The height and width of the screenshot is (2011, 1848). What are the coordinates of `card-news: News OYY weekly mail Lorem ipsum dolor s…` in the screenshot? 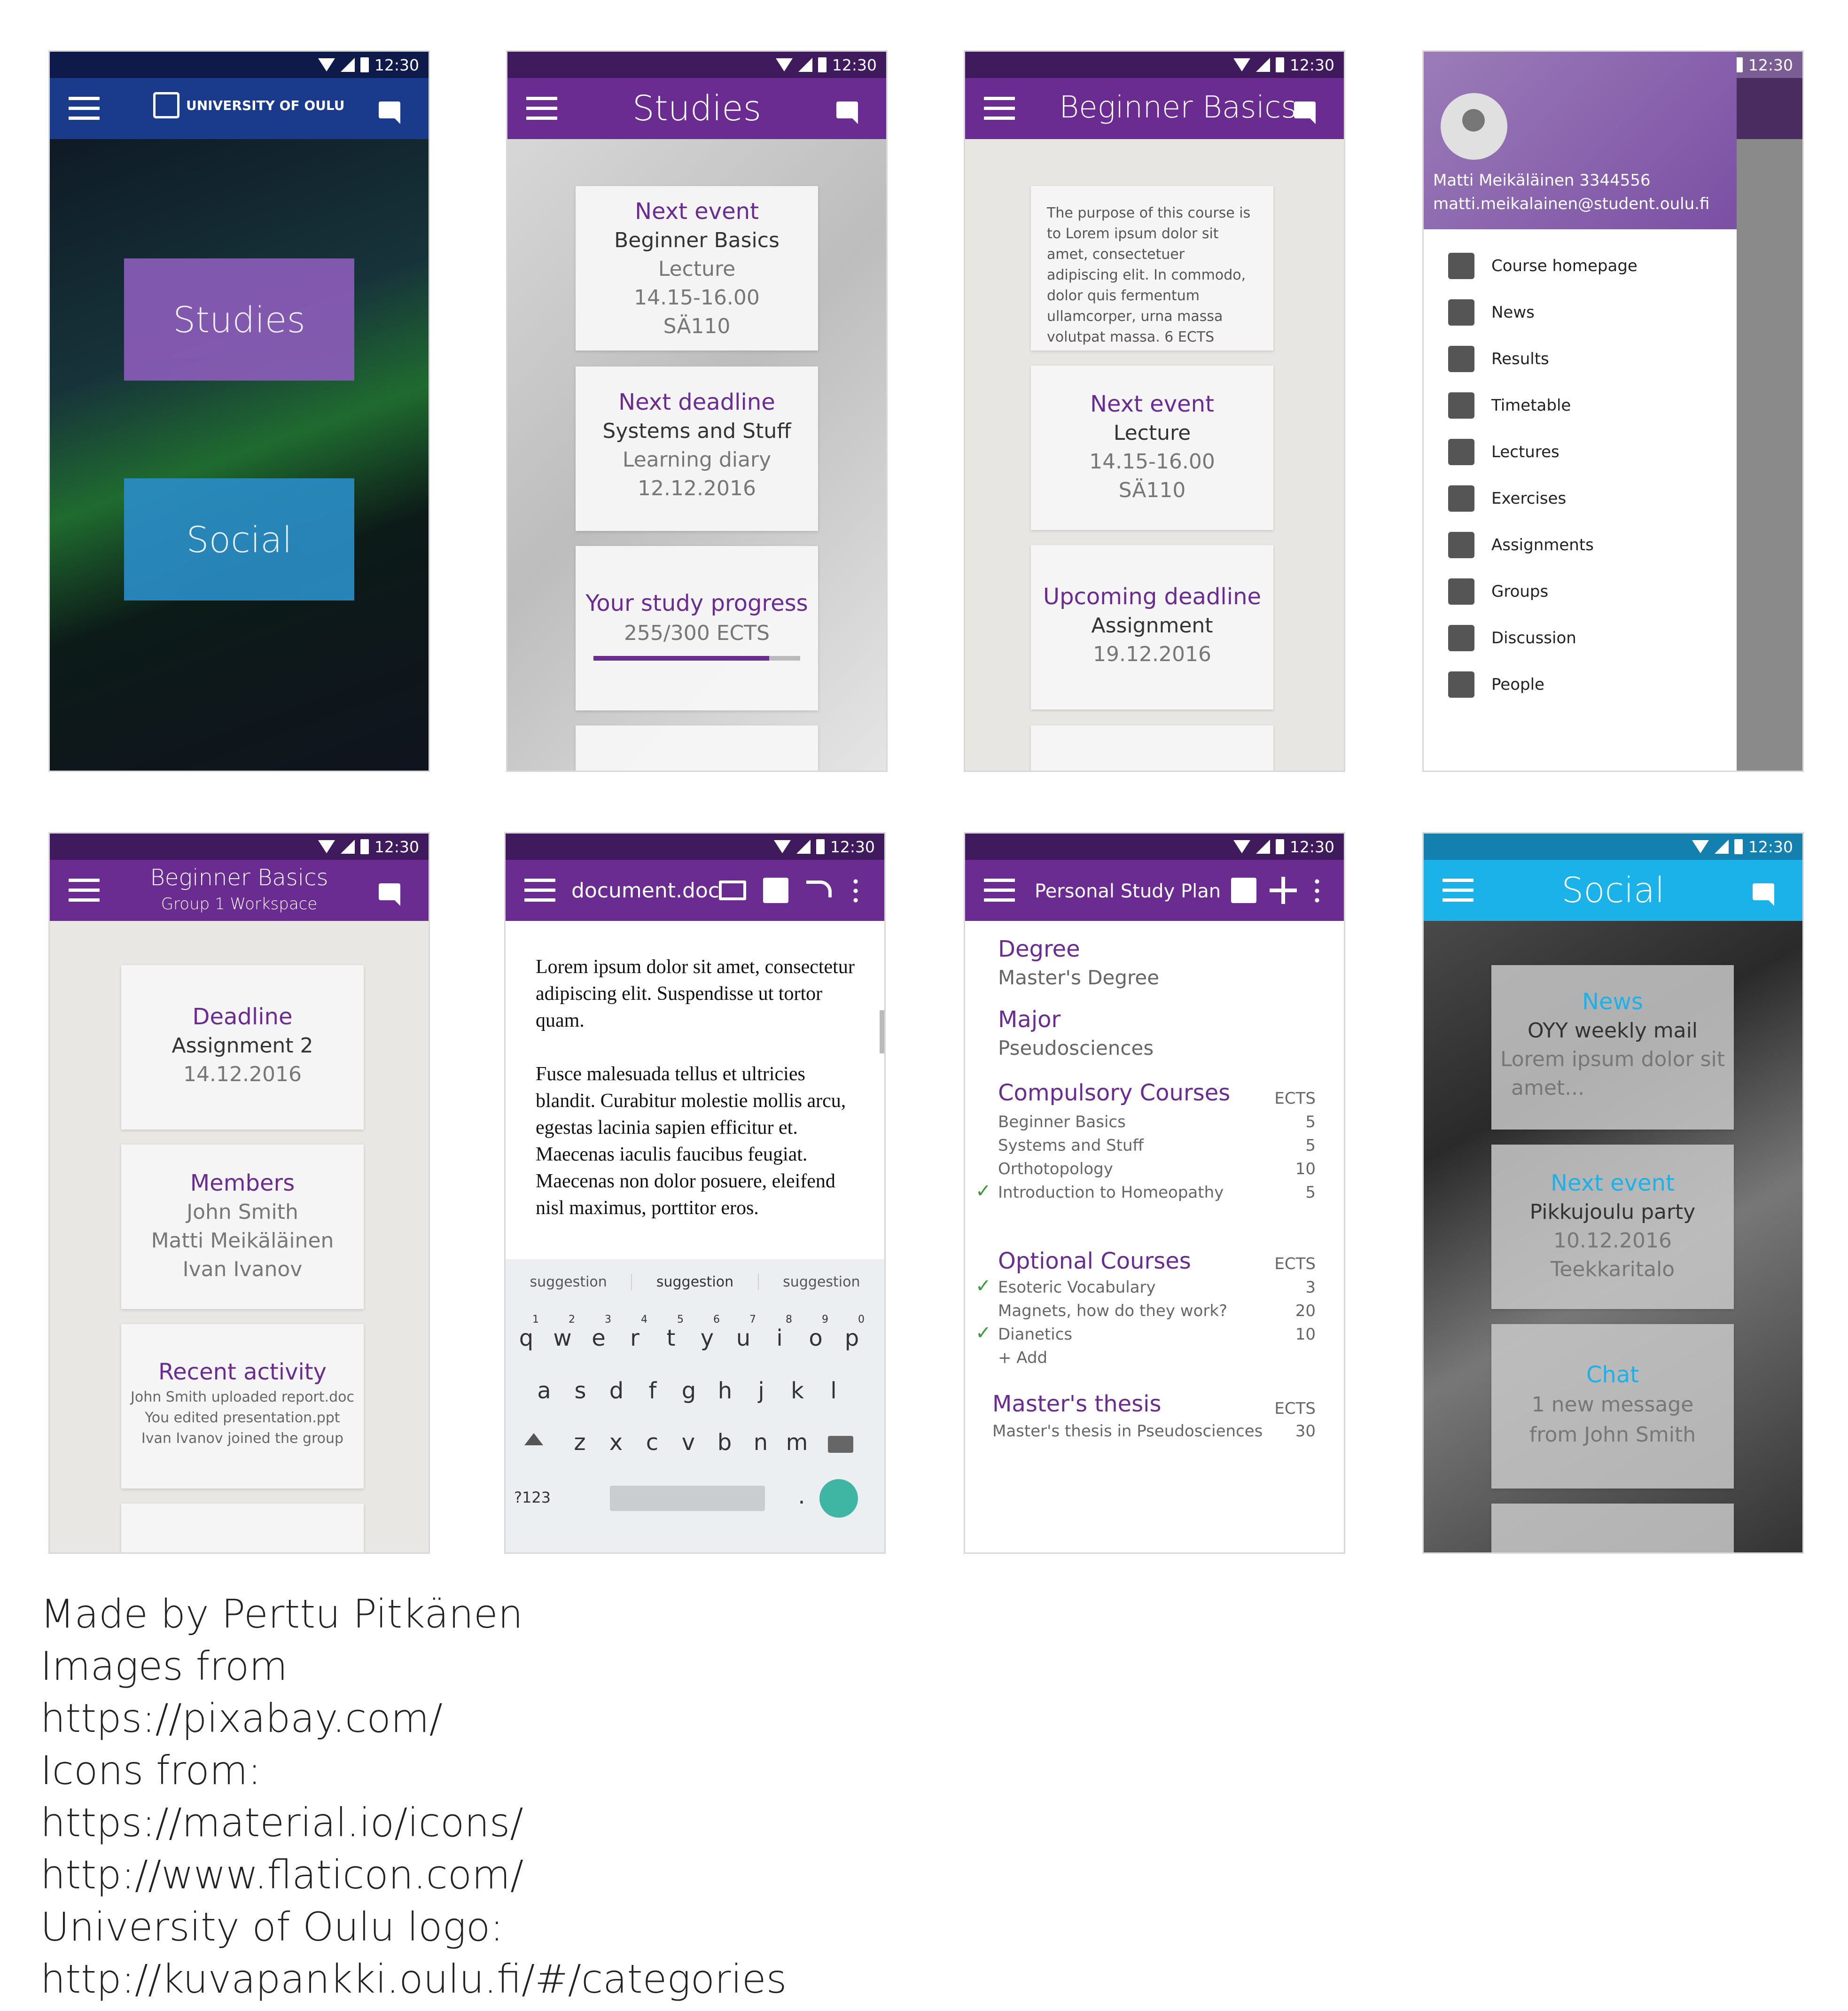 It's located at (1612, 1048).